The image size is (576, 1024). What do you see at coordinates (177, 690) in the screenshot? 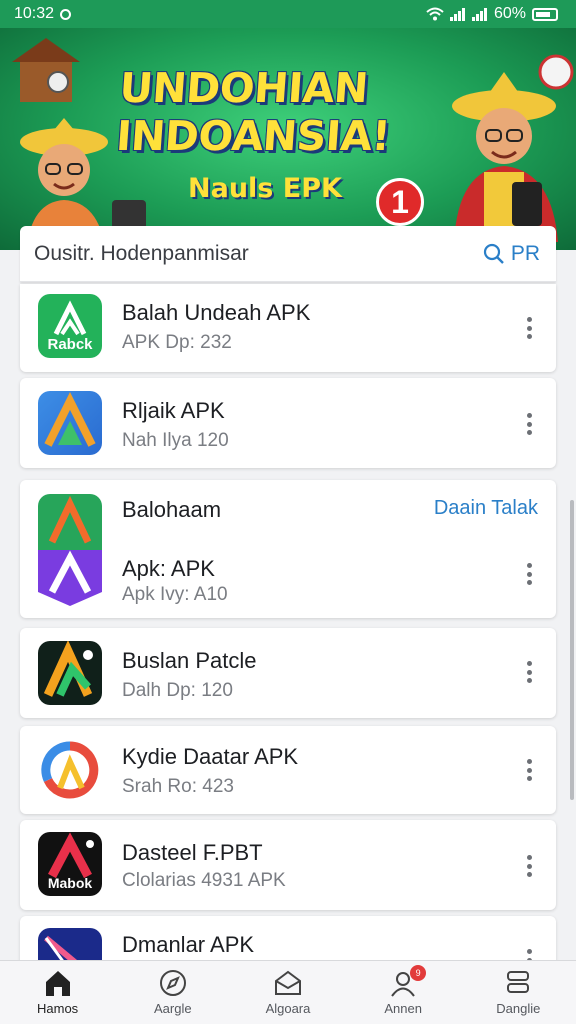
I see `app-subtitle: Dalh Dp: 120` at bounding box center [177, 690].